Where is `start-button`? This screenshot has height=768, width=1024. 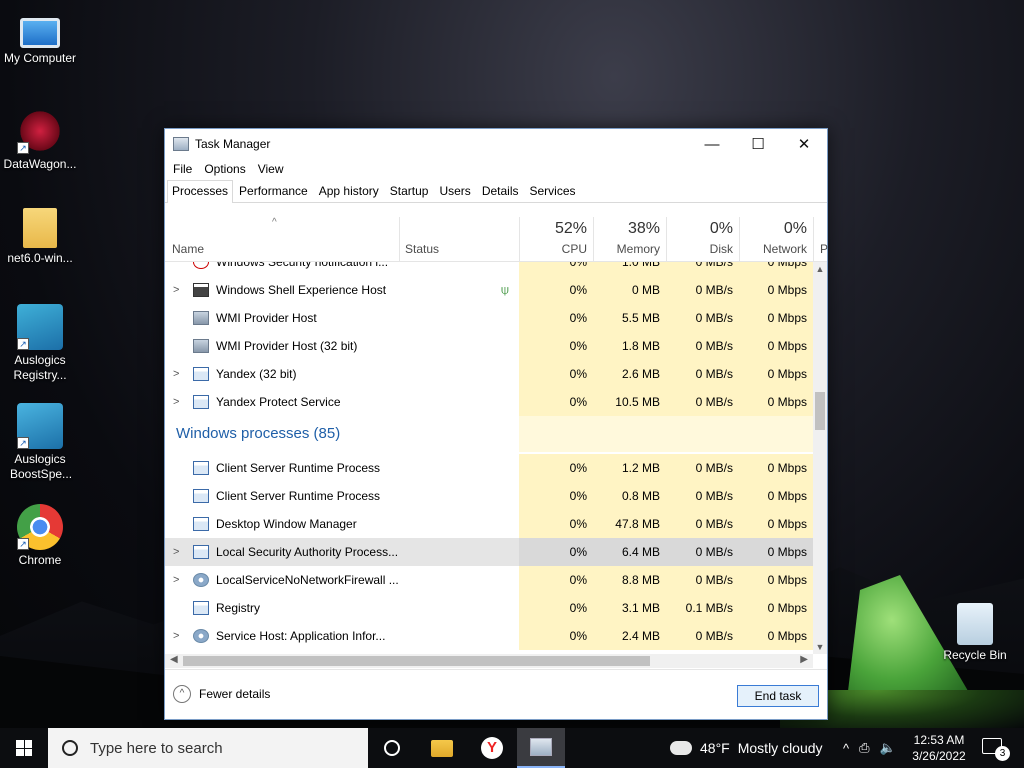
start-button is located at coordinates (24, 748).